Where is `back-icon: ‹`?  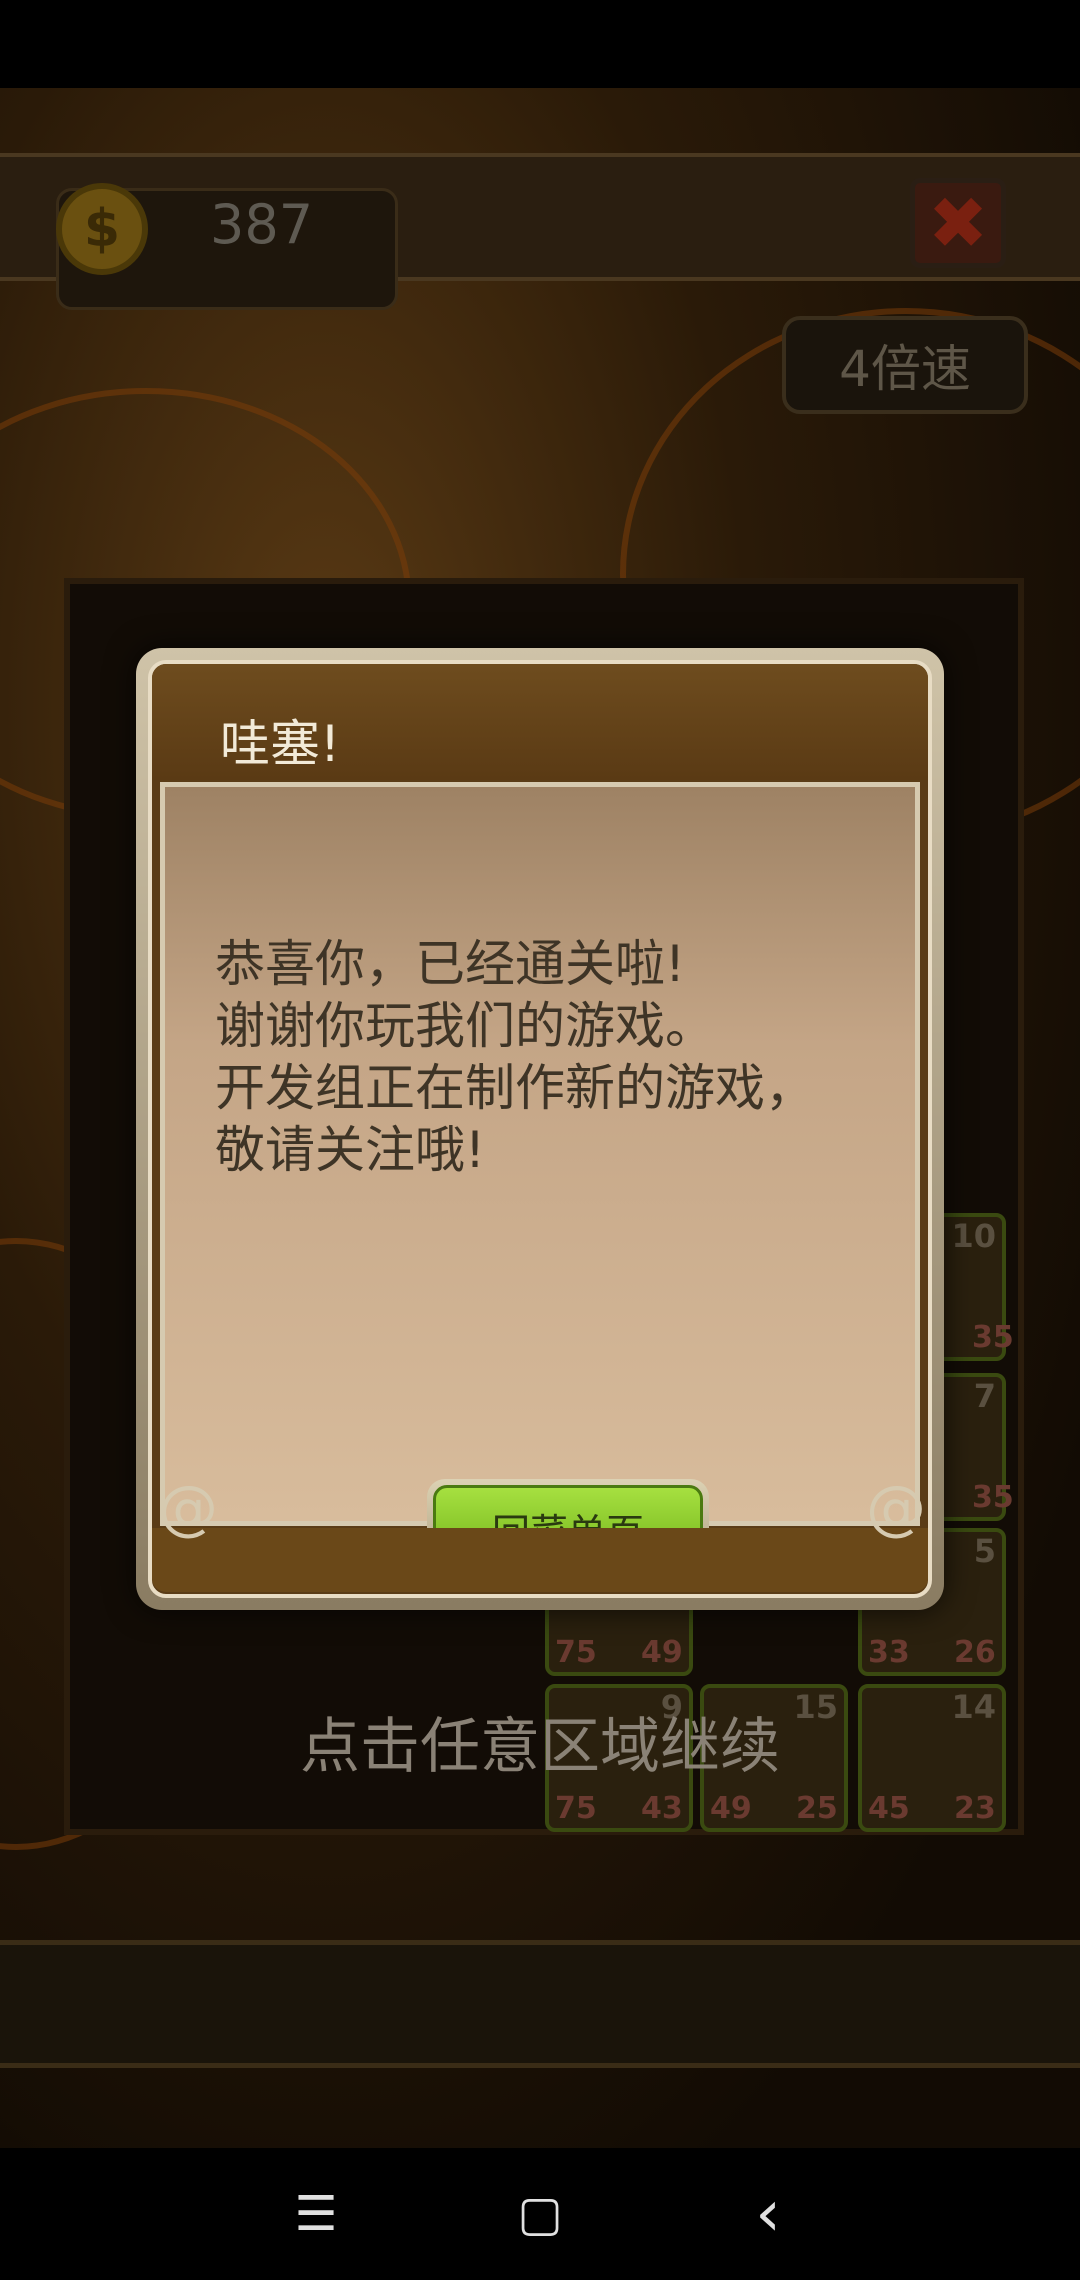
back-icon: ‹ is located at coordinates (768, 2214).